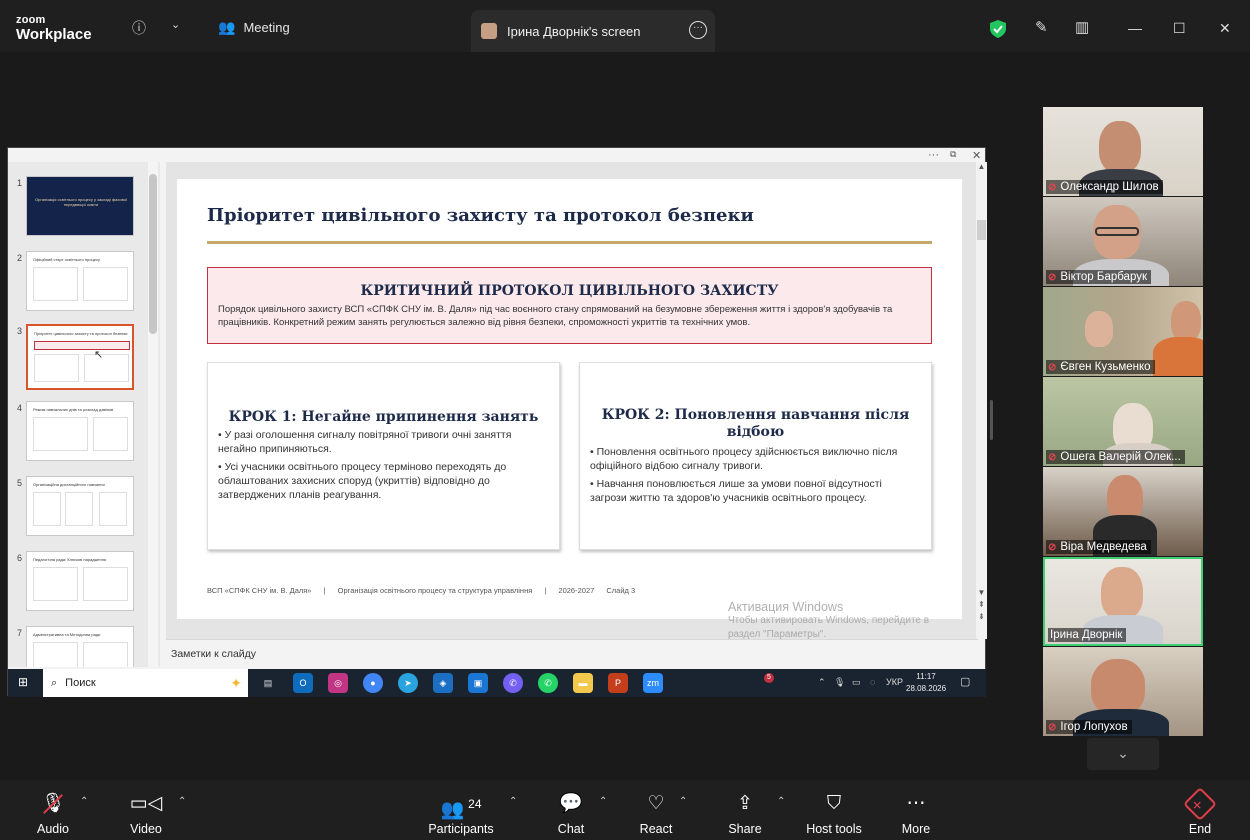 The height and width of the screenshot is (840, 1250). Describe the element at coordinates (80, 281) in the screenshot. I see `slide-thumbnail: Офіційний старт освітнього процесу` at that location.